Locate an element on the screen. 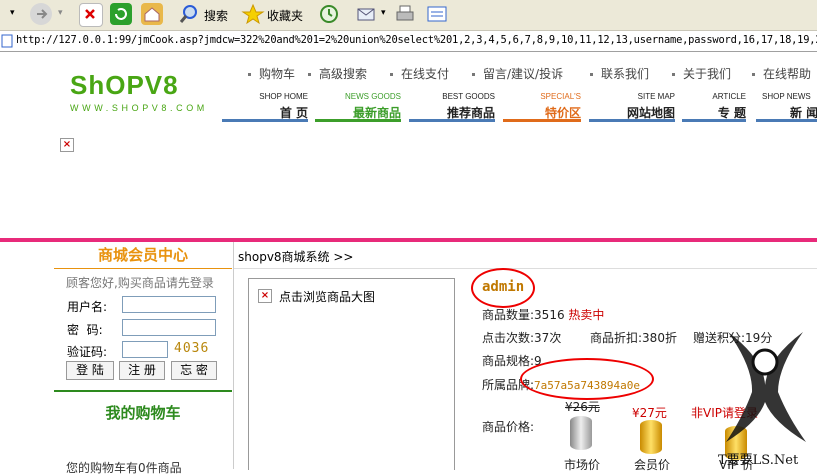 The image size is (817, 476). my-cart-title: 我的购物车 is located at coordinates (143, 413).